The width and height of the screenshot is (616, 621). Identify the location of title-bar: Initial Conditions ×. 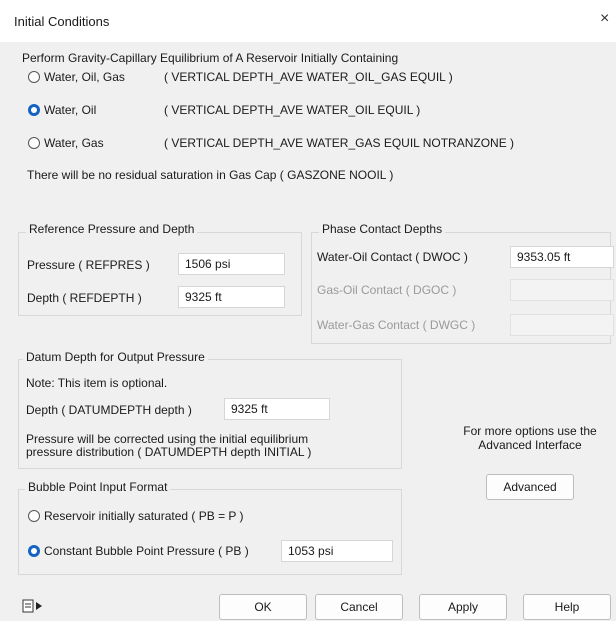
(308, 21).